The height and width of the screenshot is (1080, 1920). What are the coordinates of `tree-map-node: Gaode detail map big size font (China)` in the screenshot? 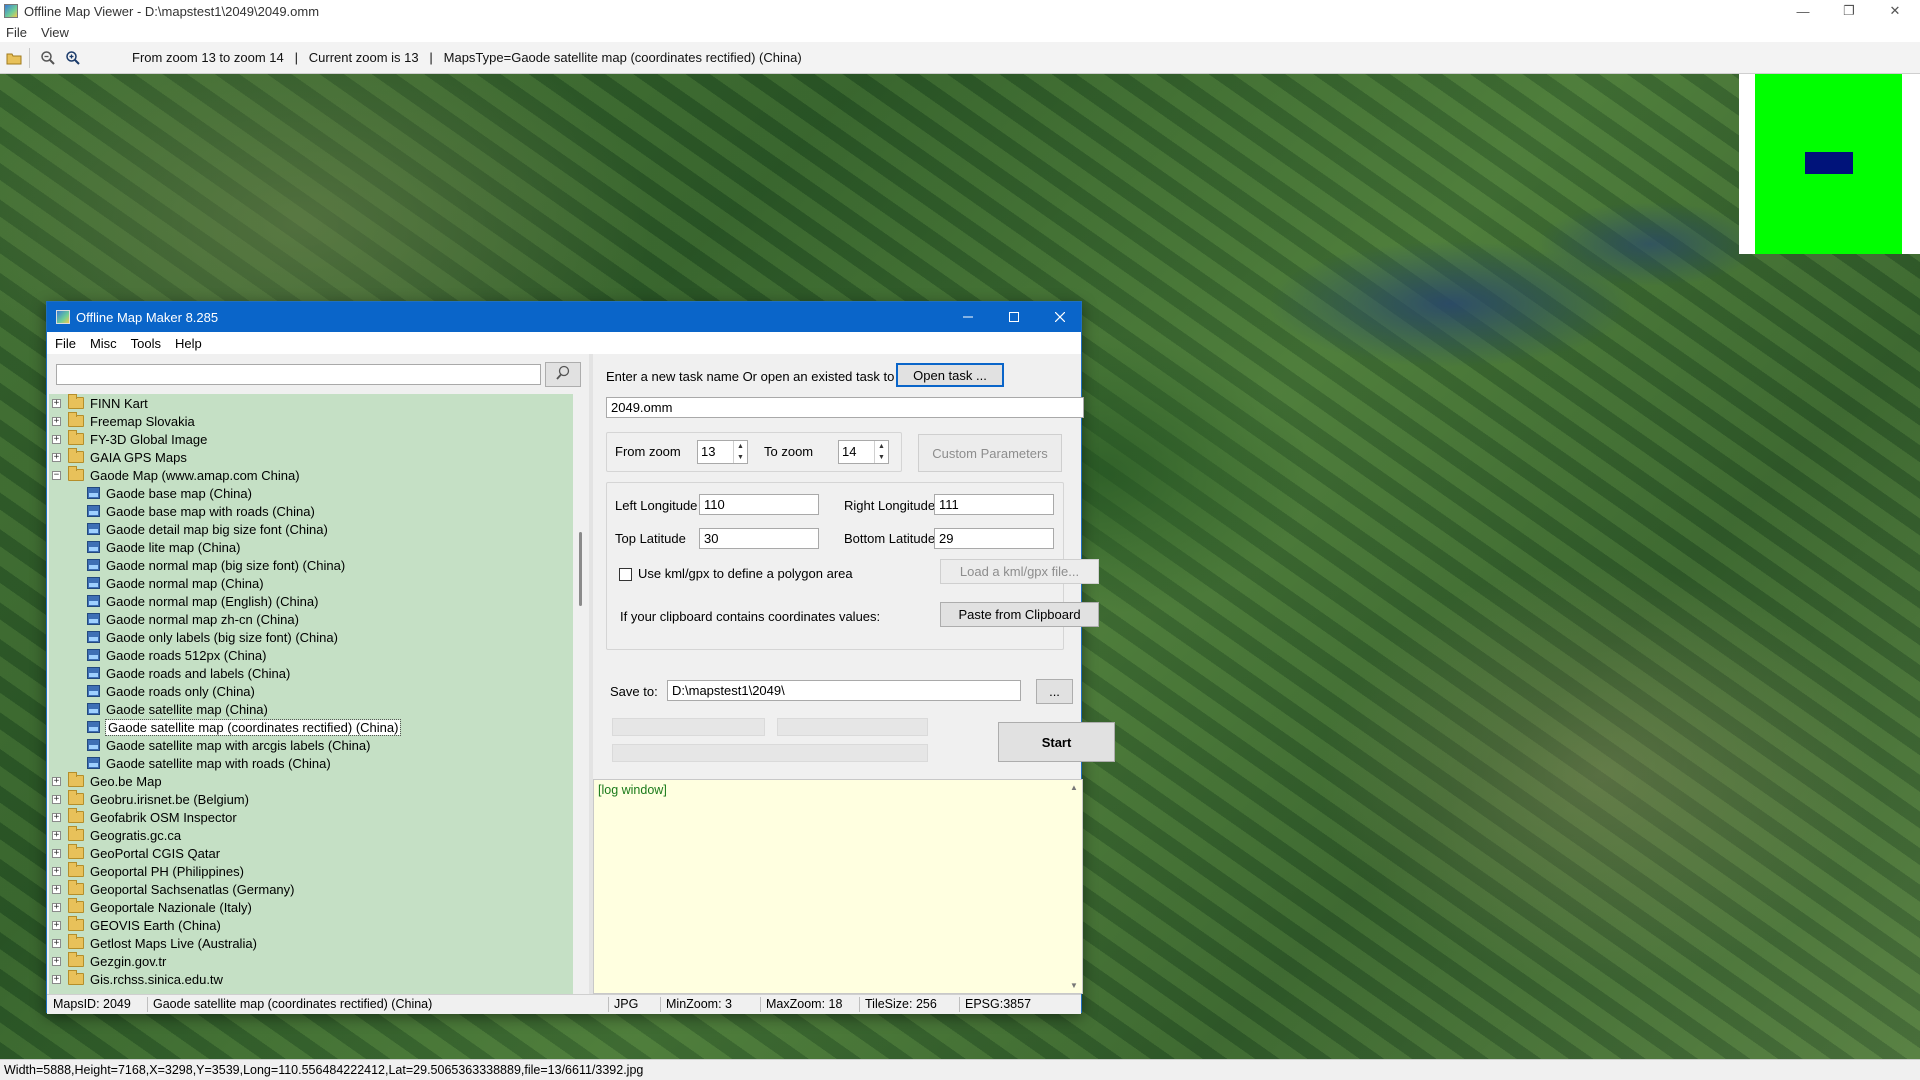 It's located at (207, 529).